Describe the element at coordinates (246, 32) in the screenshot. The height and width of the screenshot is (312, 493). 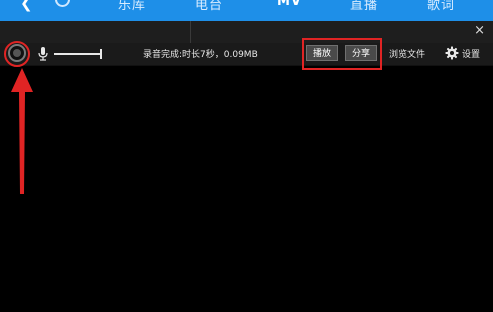
I see `recorder-title-bar: ×` at that location.